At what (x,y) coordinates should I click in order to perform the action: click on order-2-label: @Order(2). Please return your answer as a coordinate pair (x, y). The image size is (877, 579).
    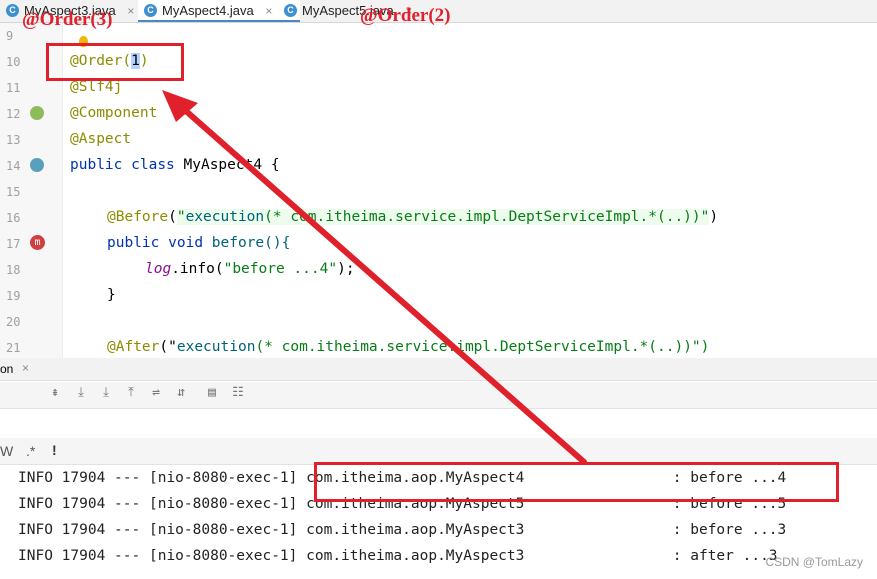
    Looking at the image, I should click on (405, 15).